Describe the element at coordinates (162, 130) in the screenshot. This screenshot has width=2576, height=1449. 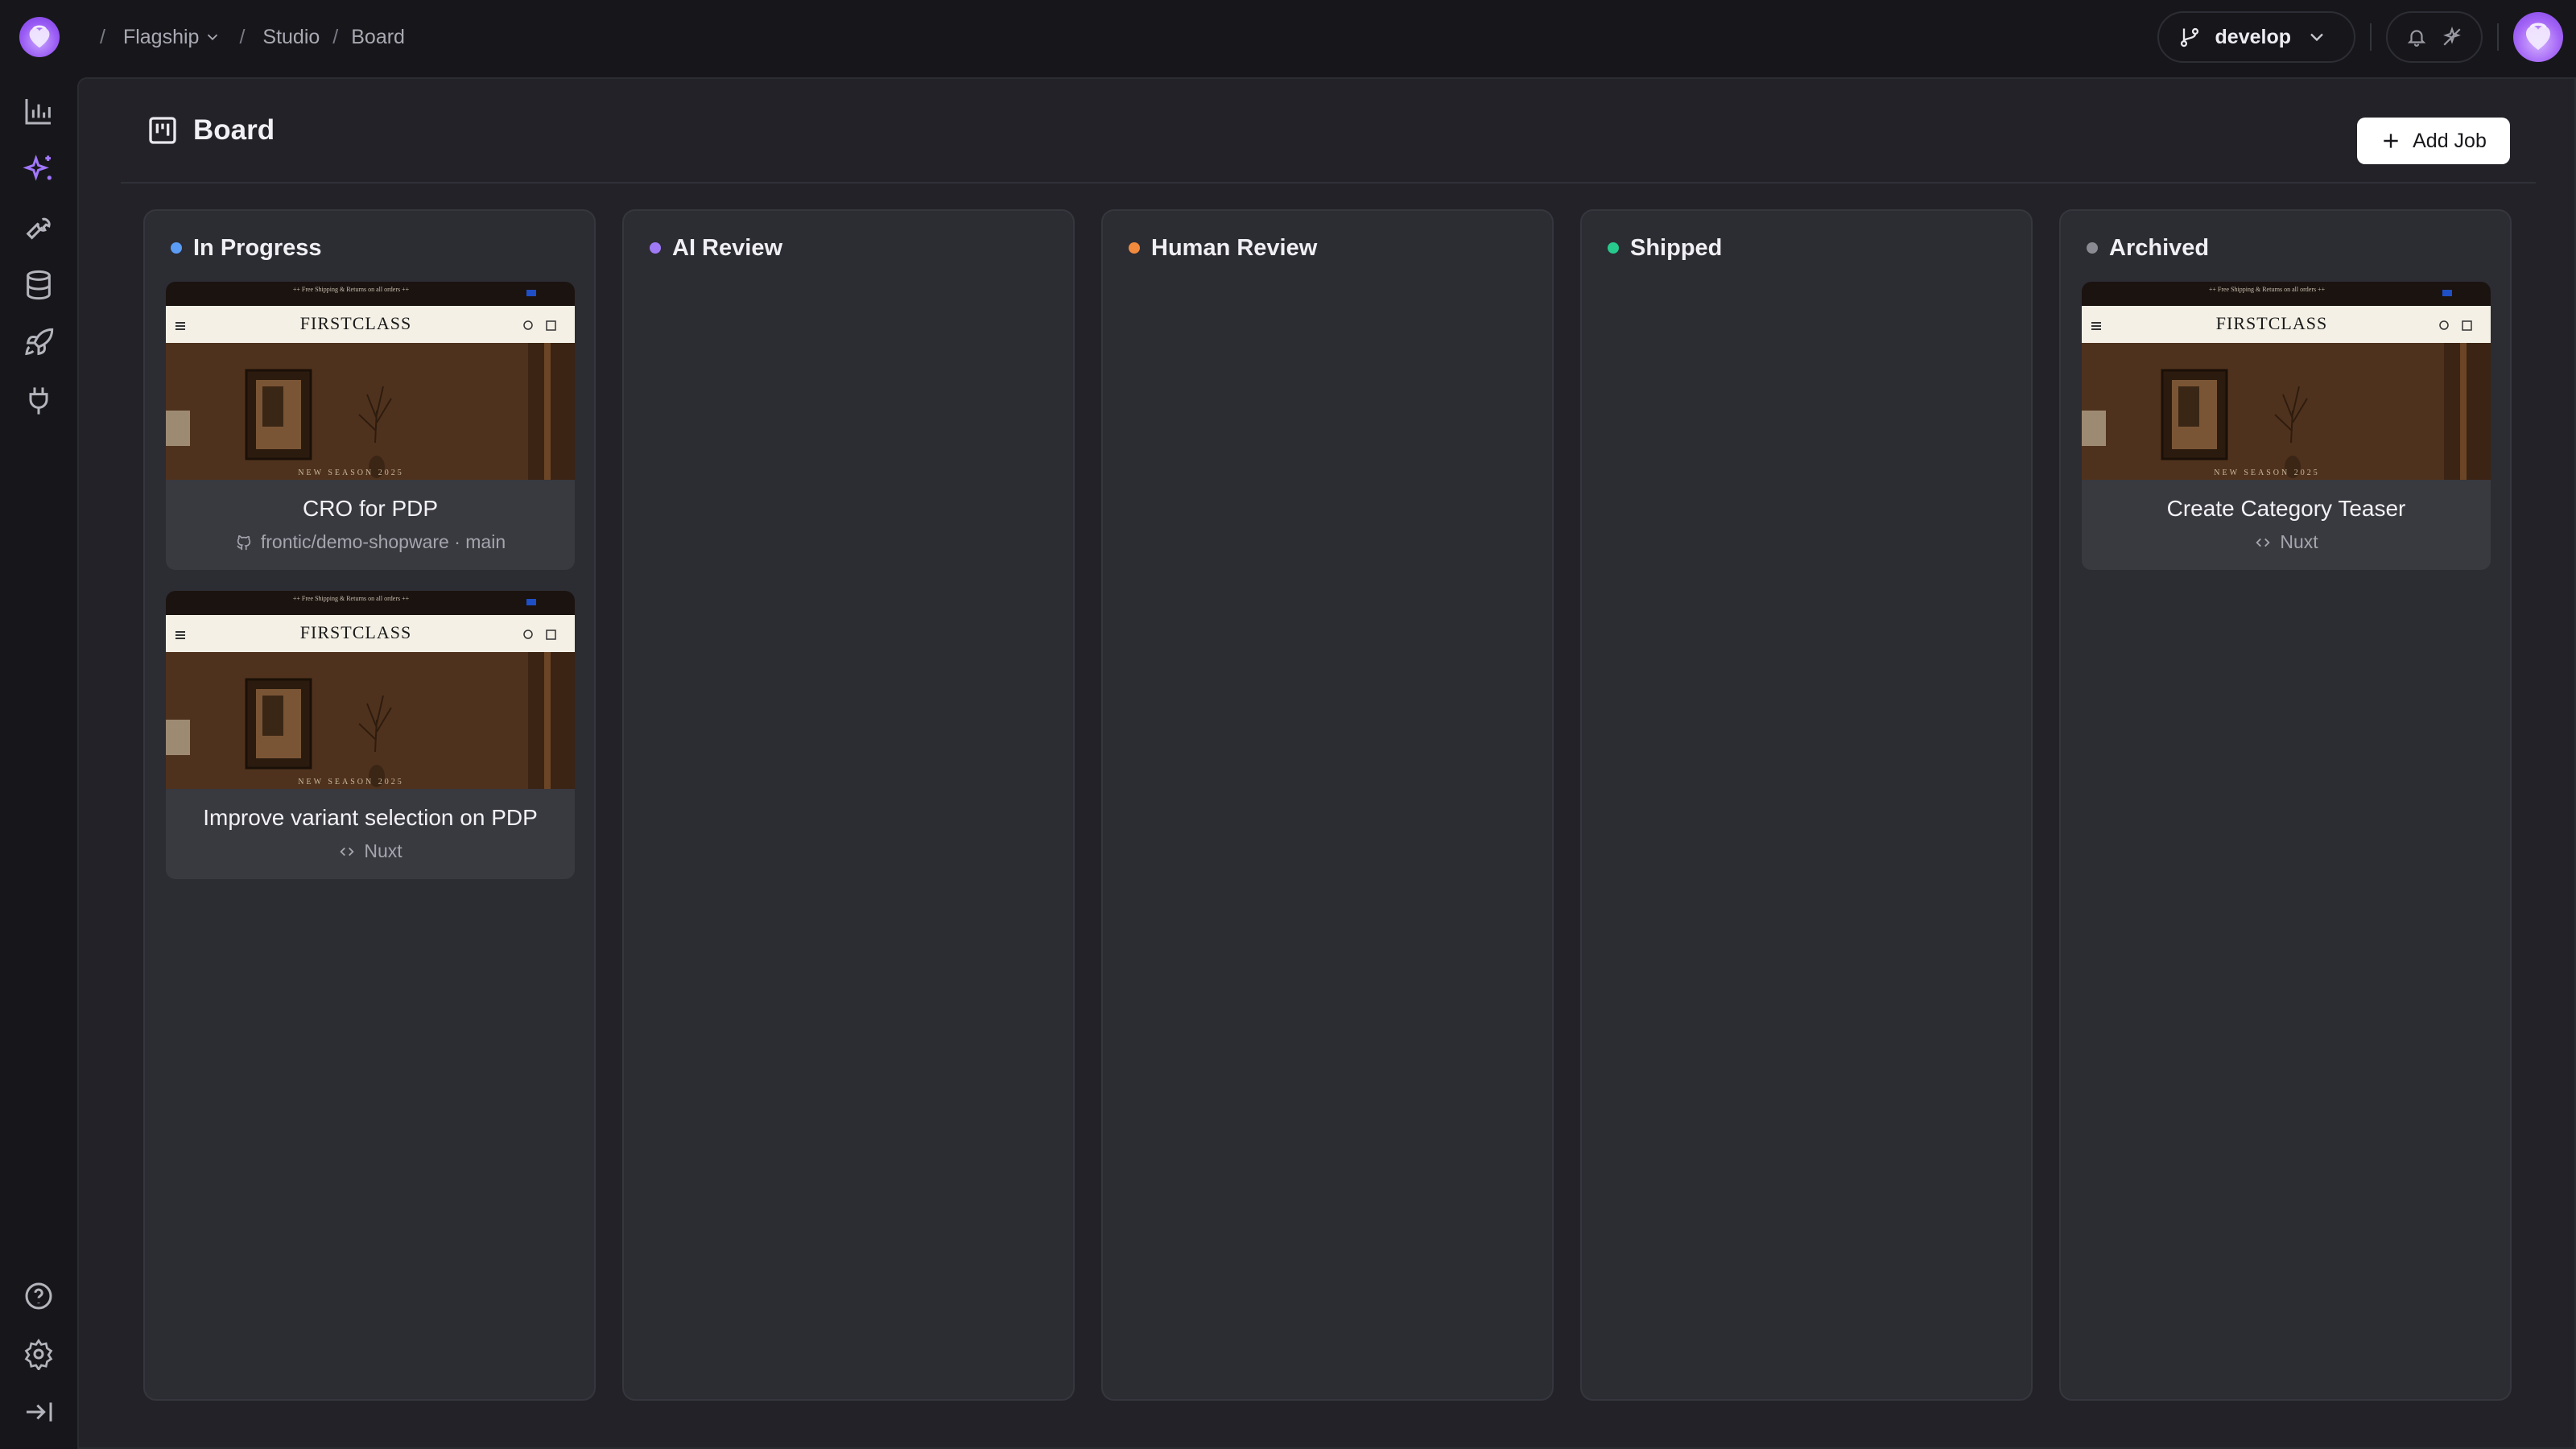
I see `kanban-icon` at that location.